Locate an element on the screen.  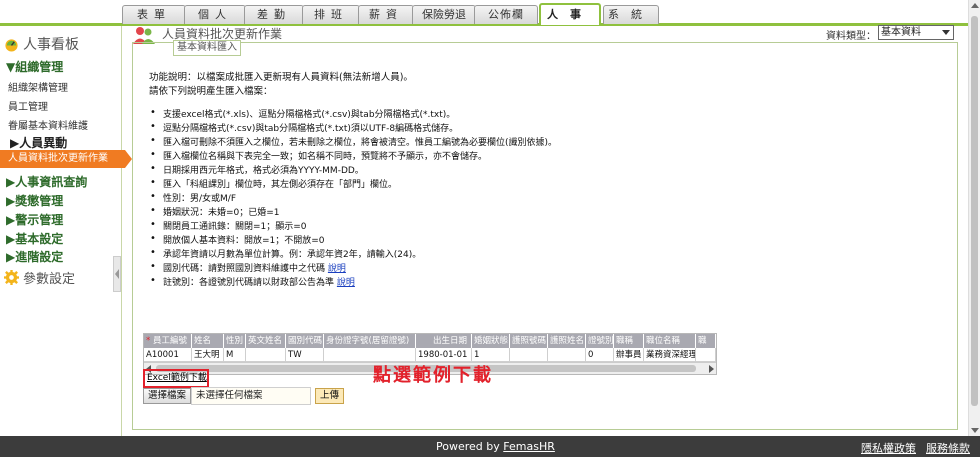
sidebar-item-batch-update: 人員資料批次更新作業 is located at coordinates (66, 159).